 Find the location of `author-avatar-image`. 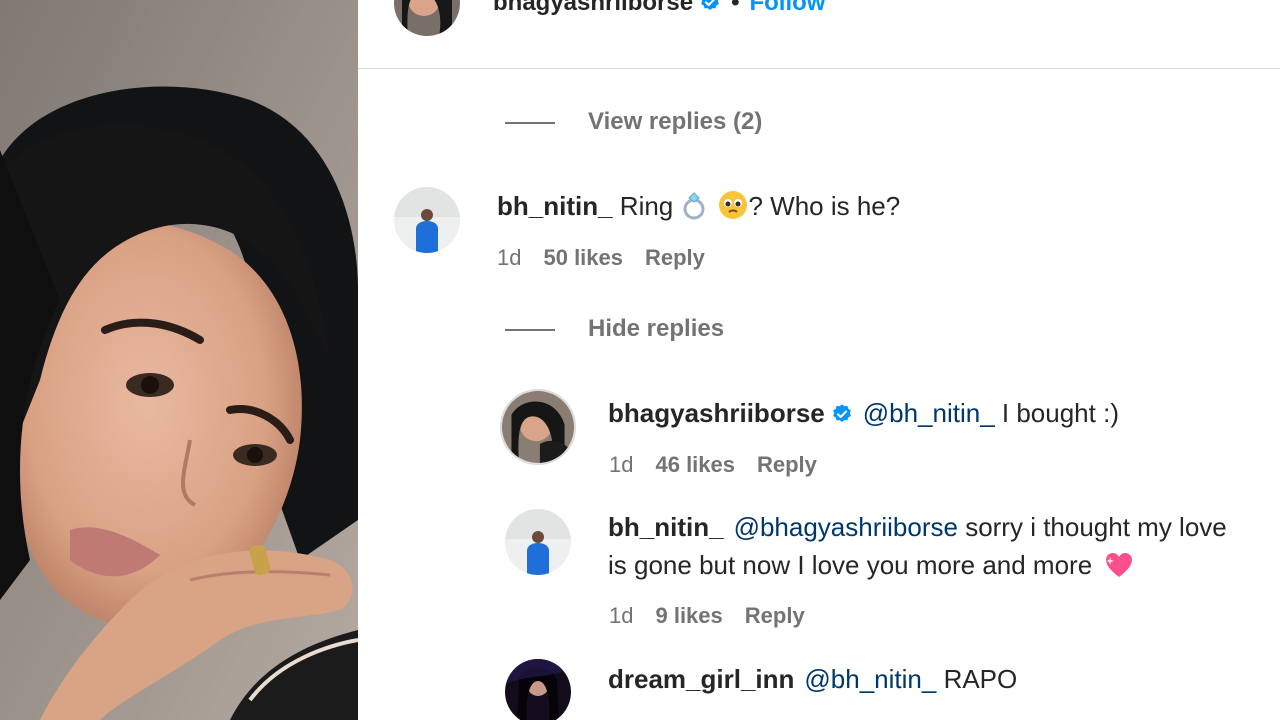

author-avatar-image is located at coordinates (427, 18).